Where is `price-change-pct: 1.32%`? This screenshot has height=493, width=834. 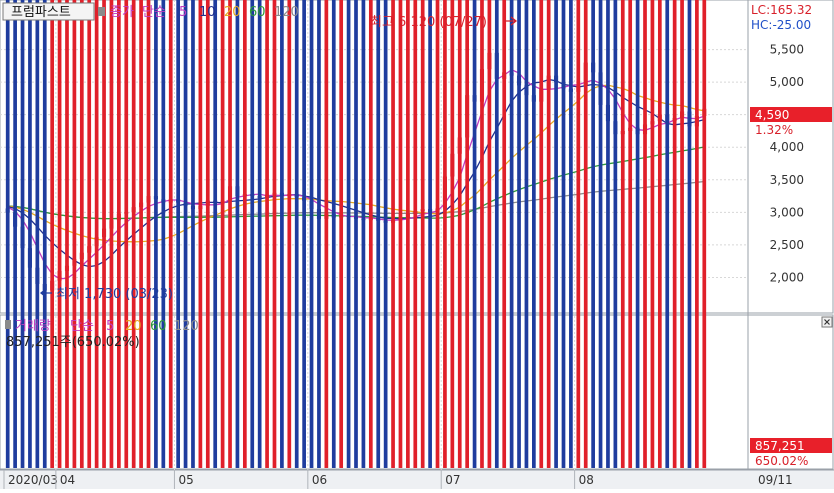
price-change-pct: 1.32% is located at coordinates (774, 130).